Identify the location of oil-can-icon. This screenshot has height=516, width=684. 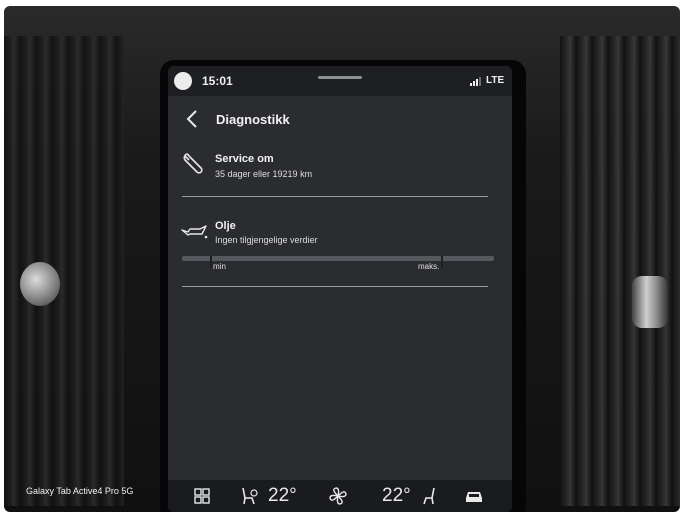
(194, 232).